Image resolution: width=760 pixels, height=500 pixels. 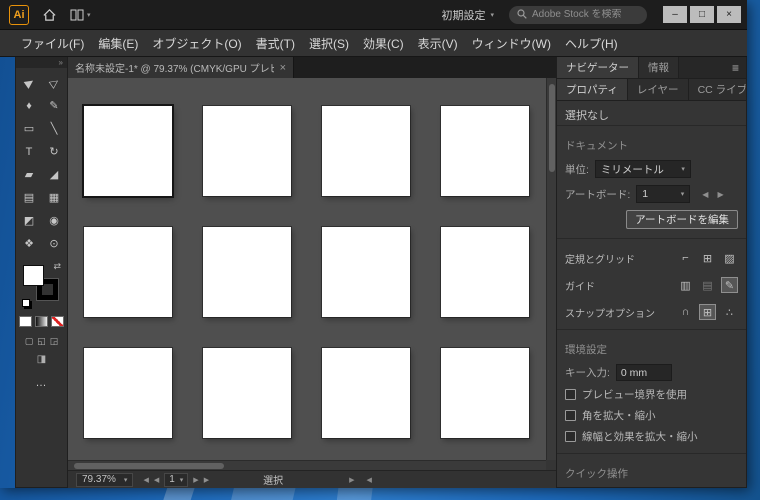 What do you see at coordinates (570, 415) in the screenshot?
I see `scale-corners-checkbox` at bounding box center [570, 415].